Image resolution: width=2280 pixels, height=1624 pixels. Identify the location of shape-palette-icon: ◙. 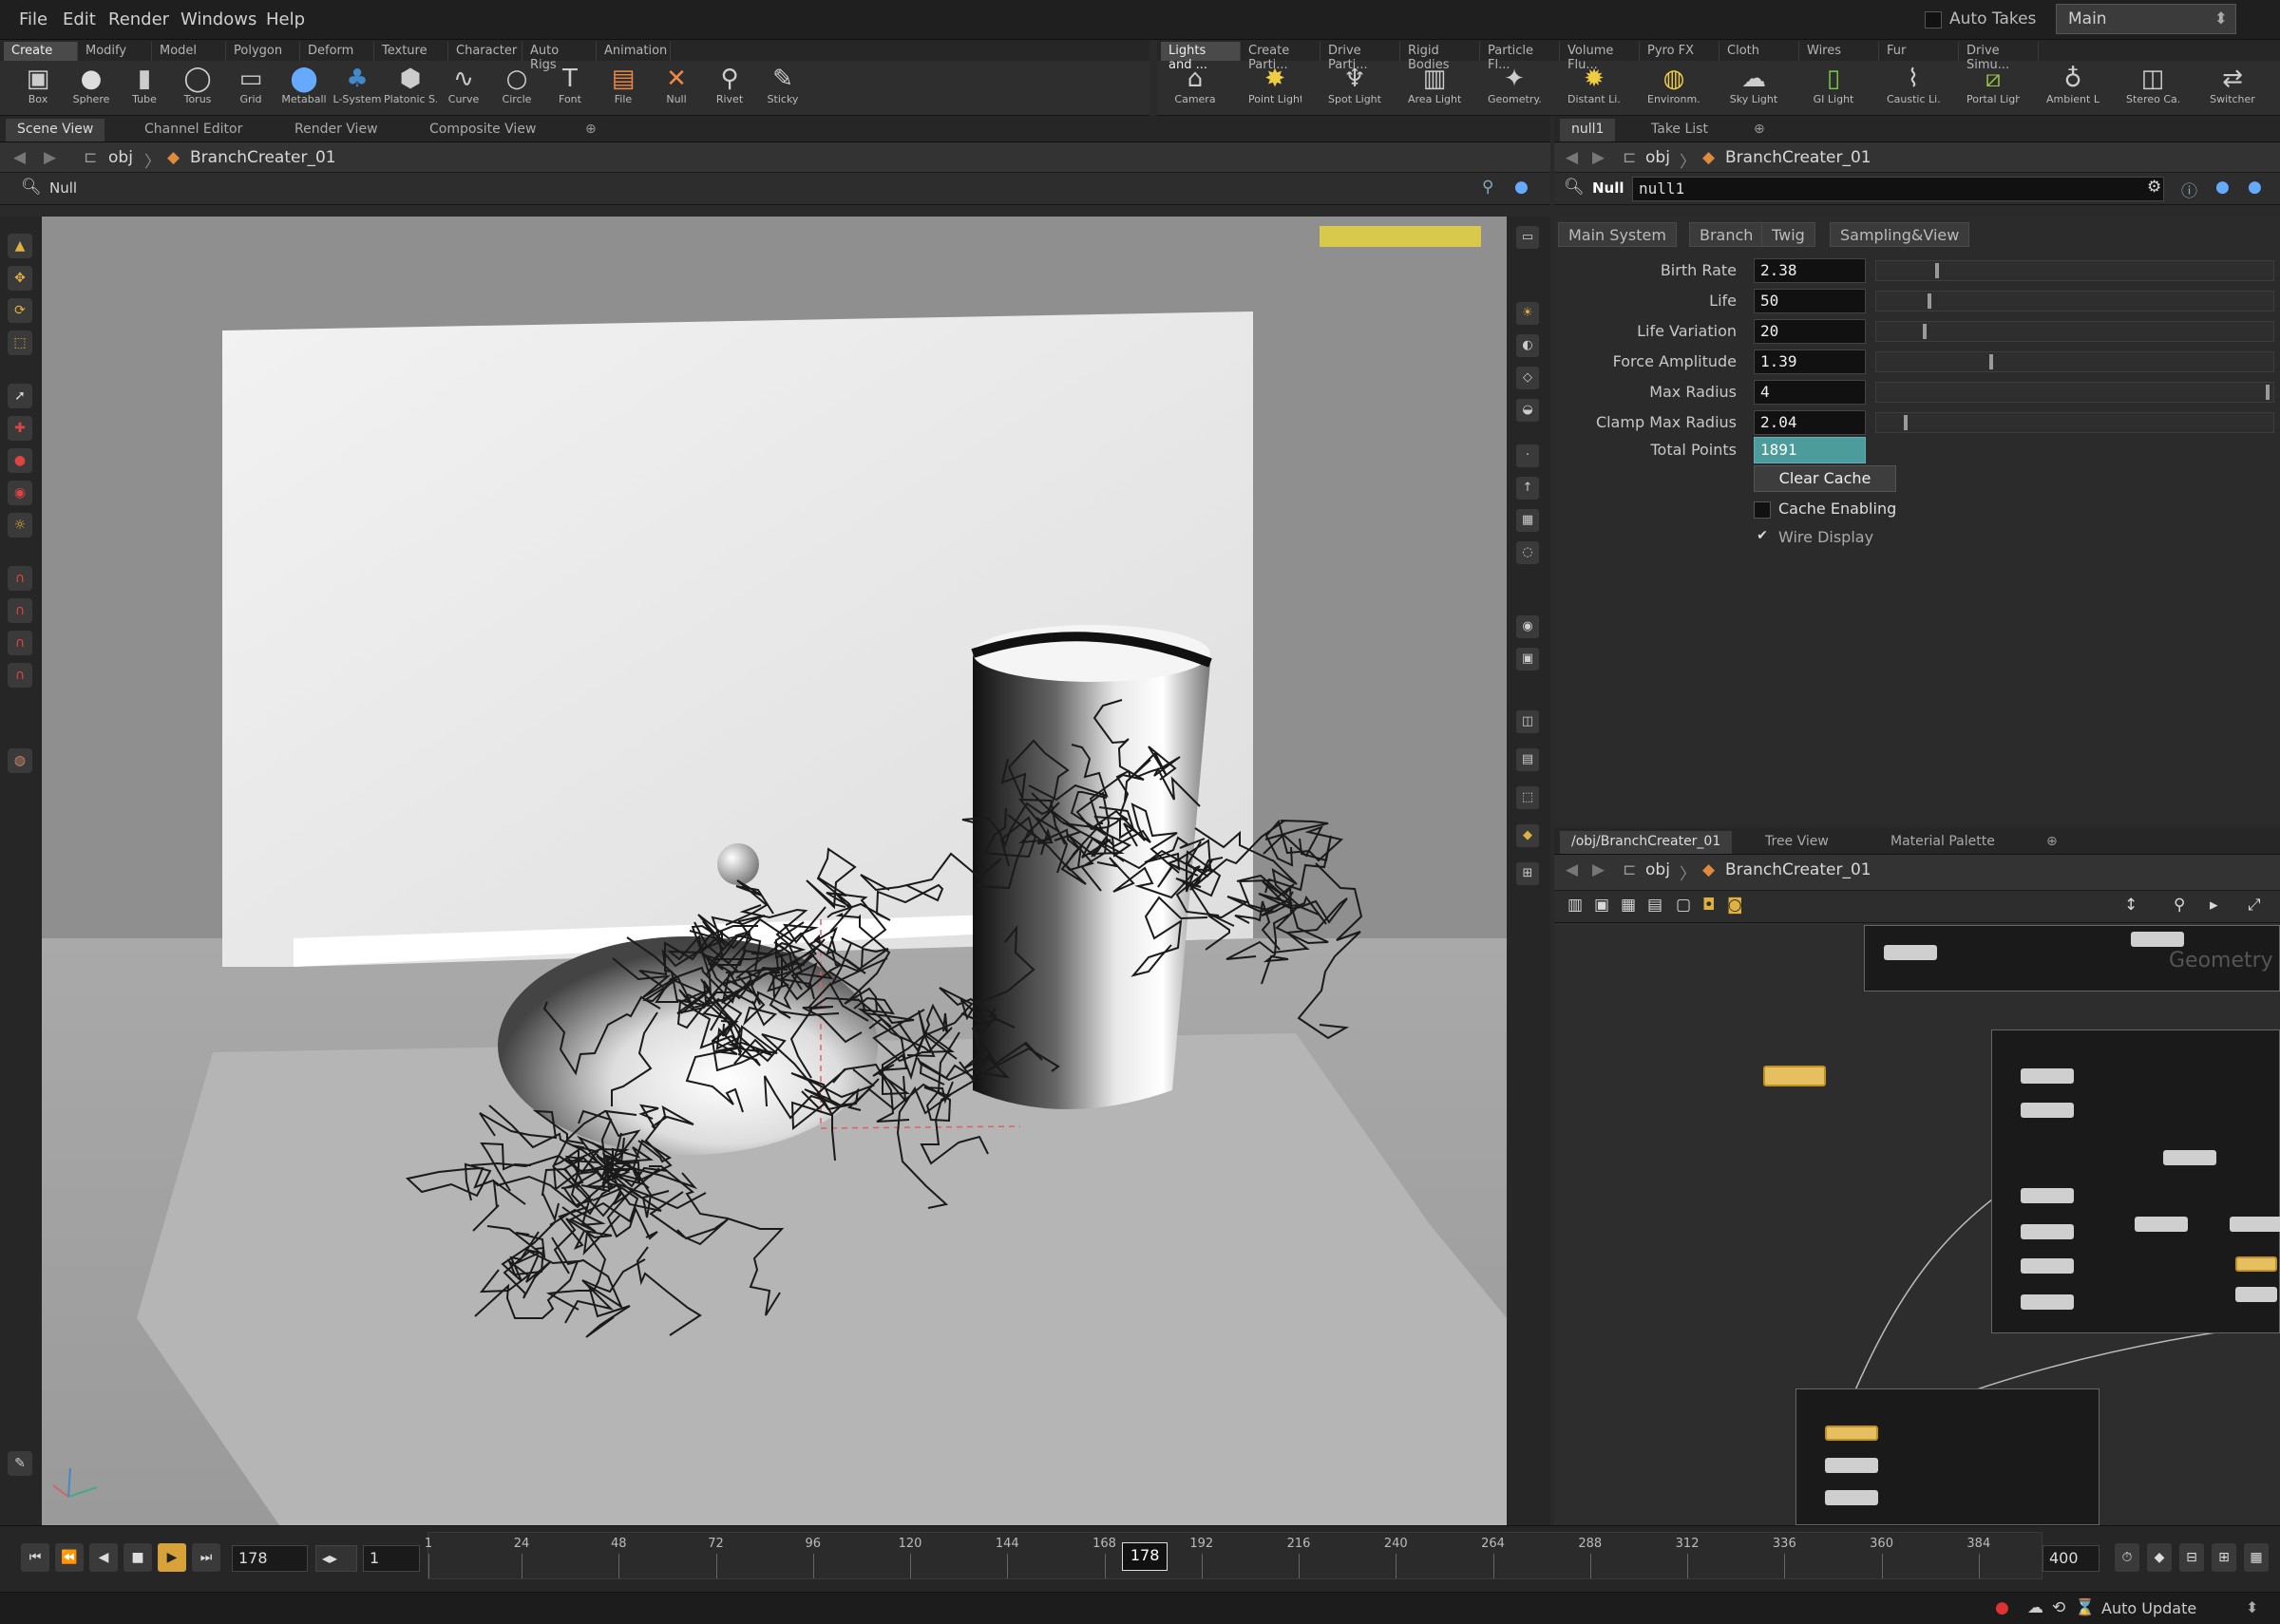
(1735, 905).